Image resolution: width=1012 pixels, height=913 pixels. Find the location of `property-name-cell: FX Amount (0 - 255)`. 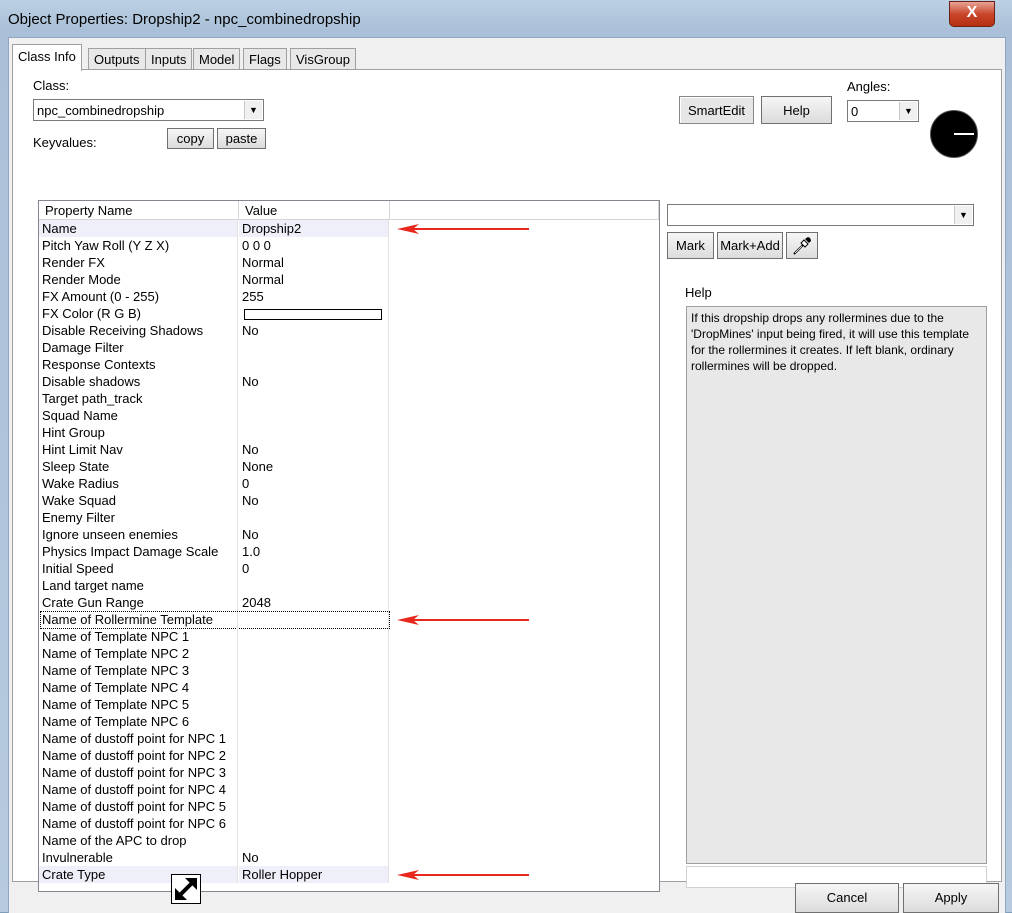

property-name-cell: FX Amount (0 - 255) is located at coordinates (138, 296).